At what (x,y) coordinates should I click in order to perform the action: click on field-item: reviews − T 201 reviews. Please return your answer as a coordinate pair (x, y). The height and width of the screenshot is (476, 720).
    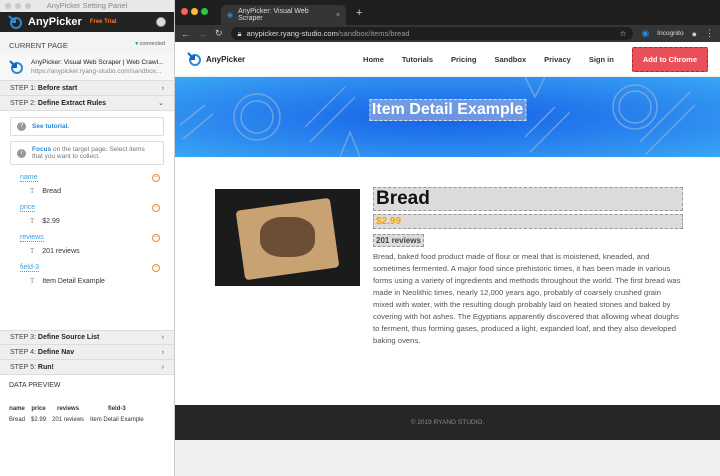
    Looking at the image, I should click on (87, 246).